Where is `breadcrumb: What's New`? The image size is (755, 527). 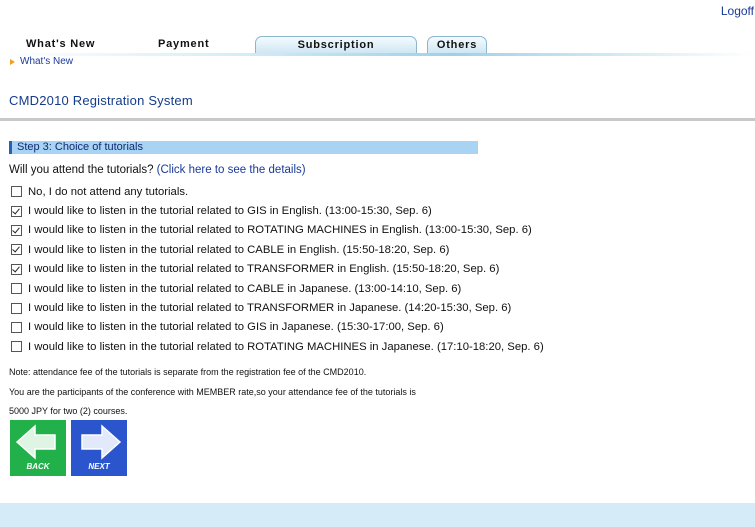
breadcrumb: What's New is located at coordinates (41, 61).